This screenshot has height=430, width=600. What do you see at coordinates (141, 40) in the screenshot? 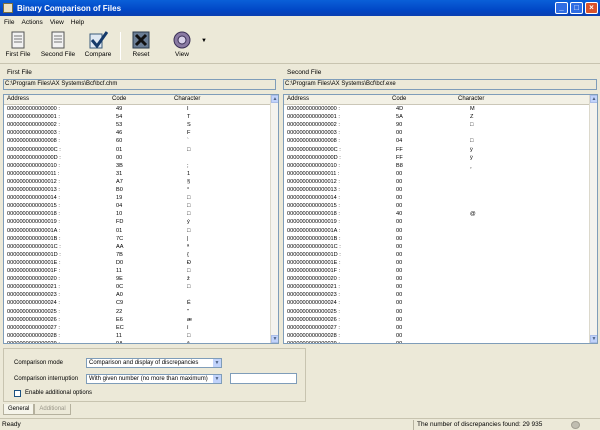
I see `reset-icon` at bounding box center [141, 40].